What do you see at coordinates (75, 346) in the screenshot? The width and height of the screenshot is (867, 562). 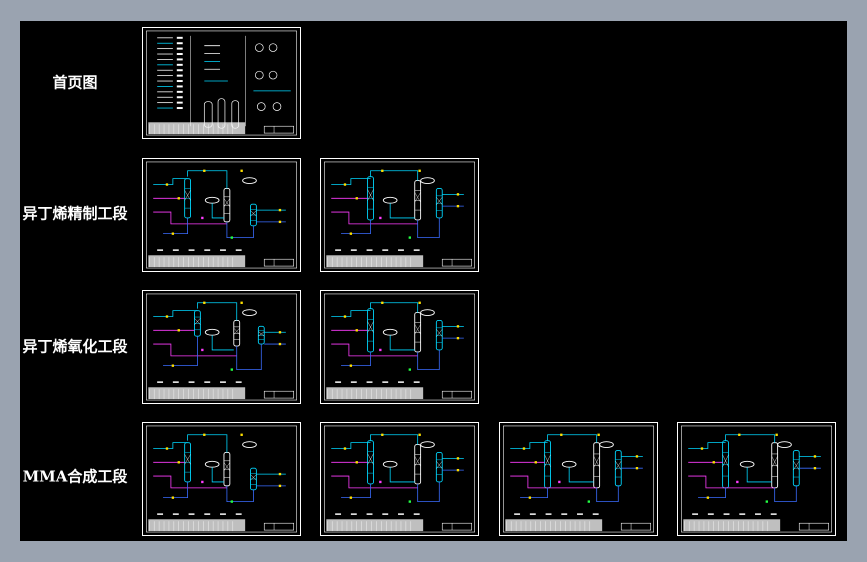 I see `row-label-oxidation: 异丁烯氧化工段` at bounding box center [75, 346].